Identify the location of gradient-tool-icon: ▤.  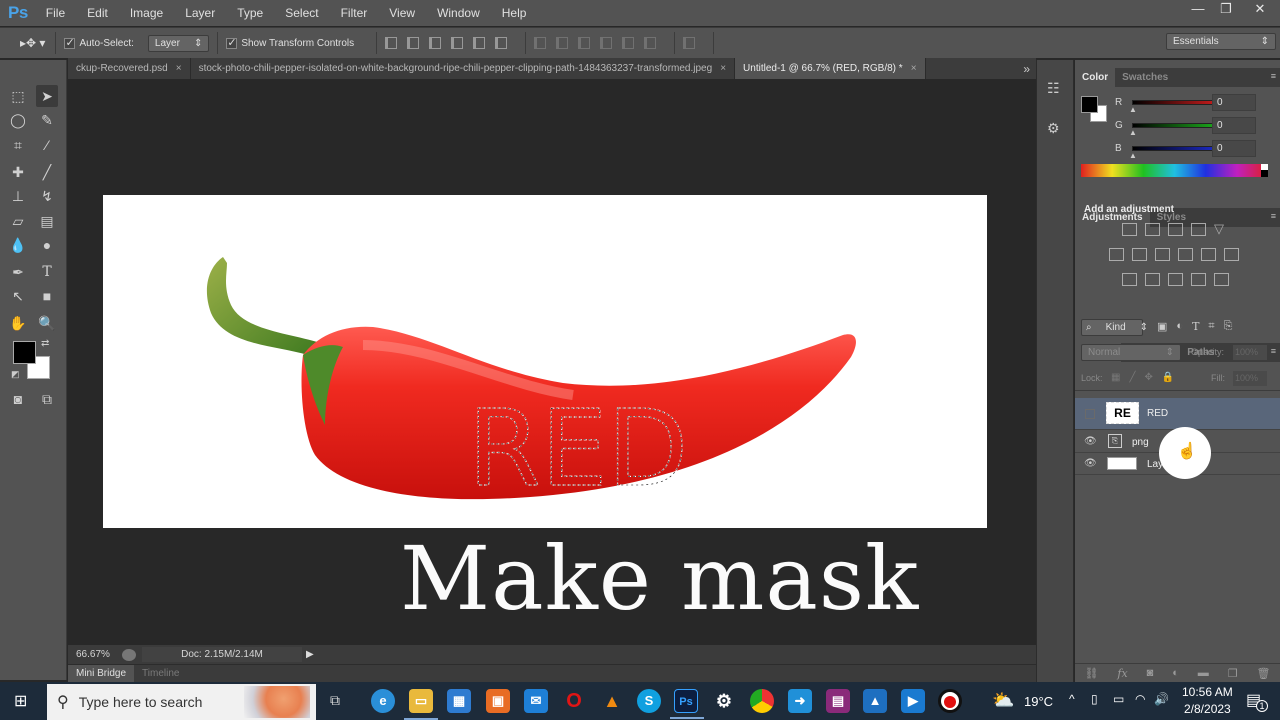
(47, 221).